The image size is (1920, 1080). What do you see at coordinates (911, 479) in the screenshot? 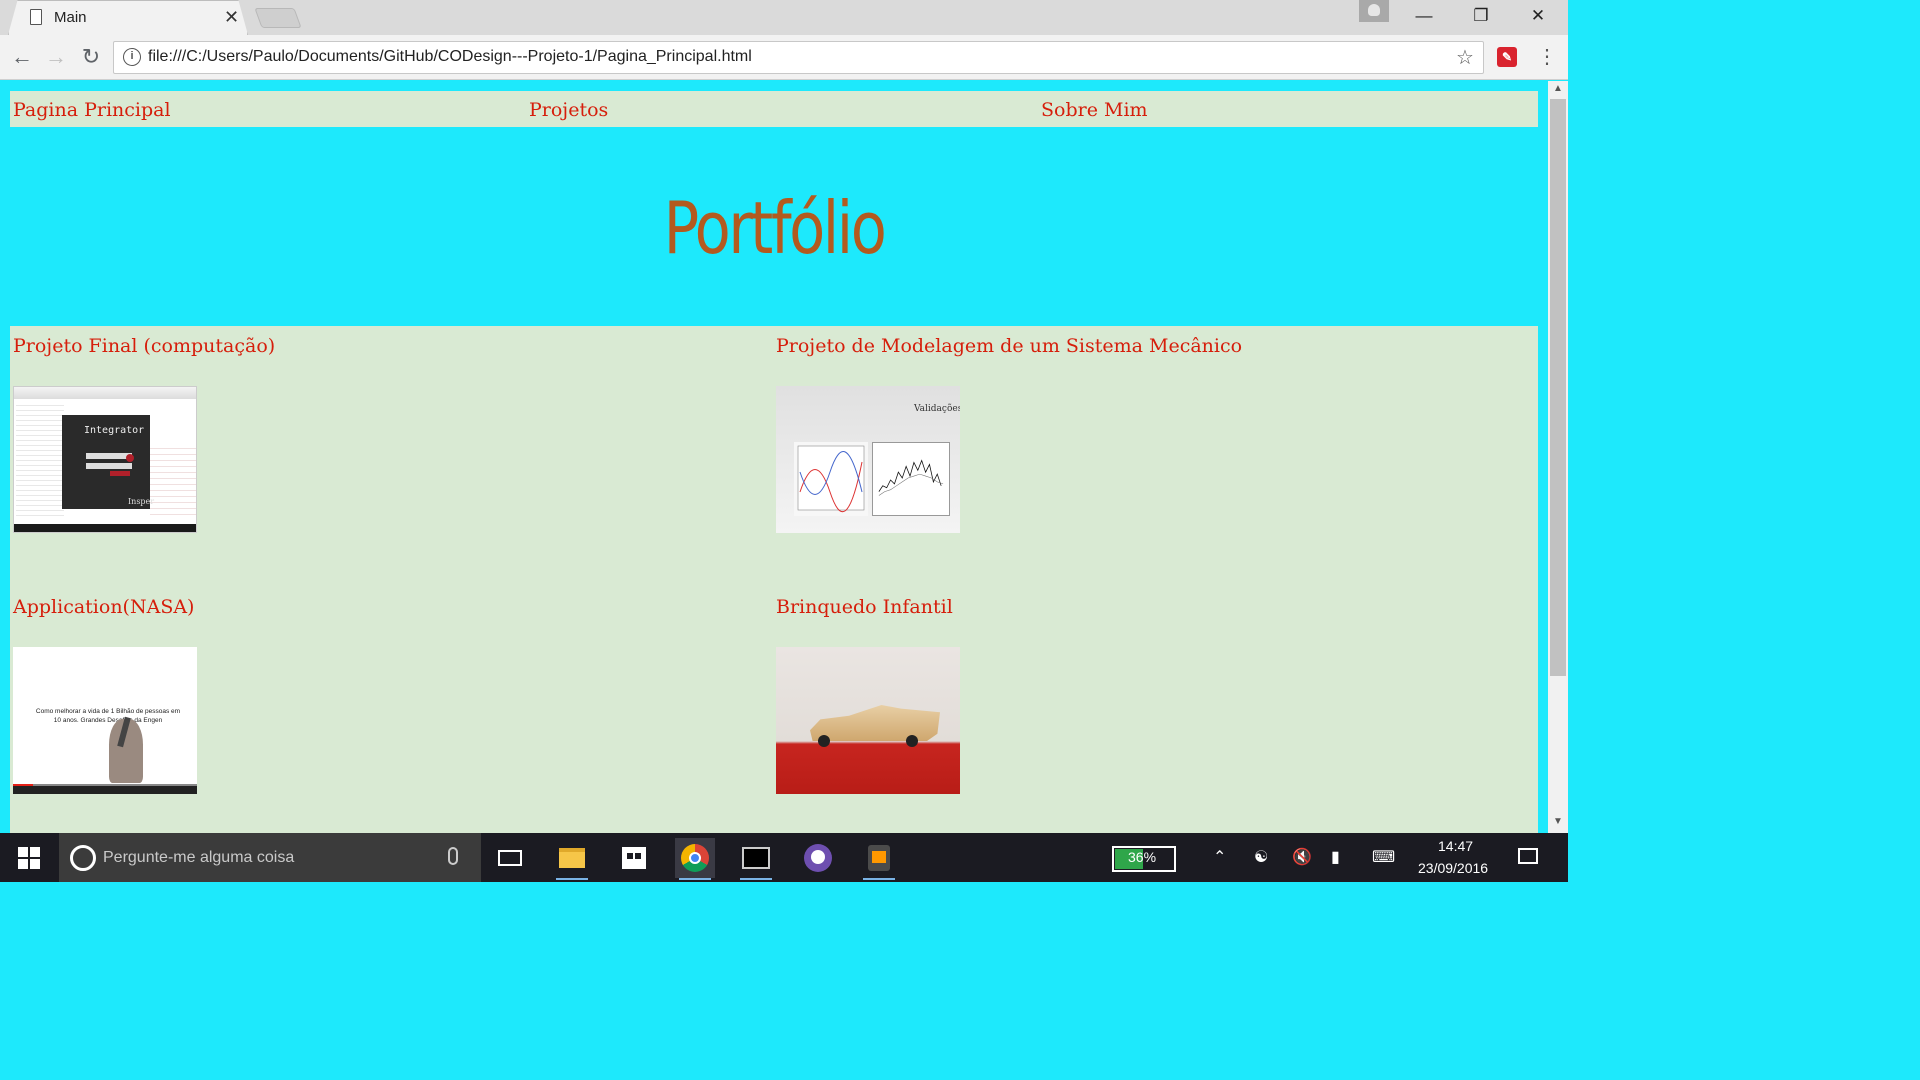
I see `thumb-noisy-chart` at bounding box center [911, 479].